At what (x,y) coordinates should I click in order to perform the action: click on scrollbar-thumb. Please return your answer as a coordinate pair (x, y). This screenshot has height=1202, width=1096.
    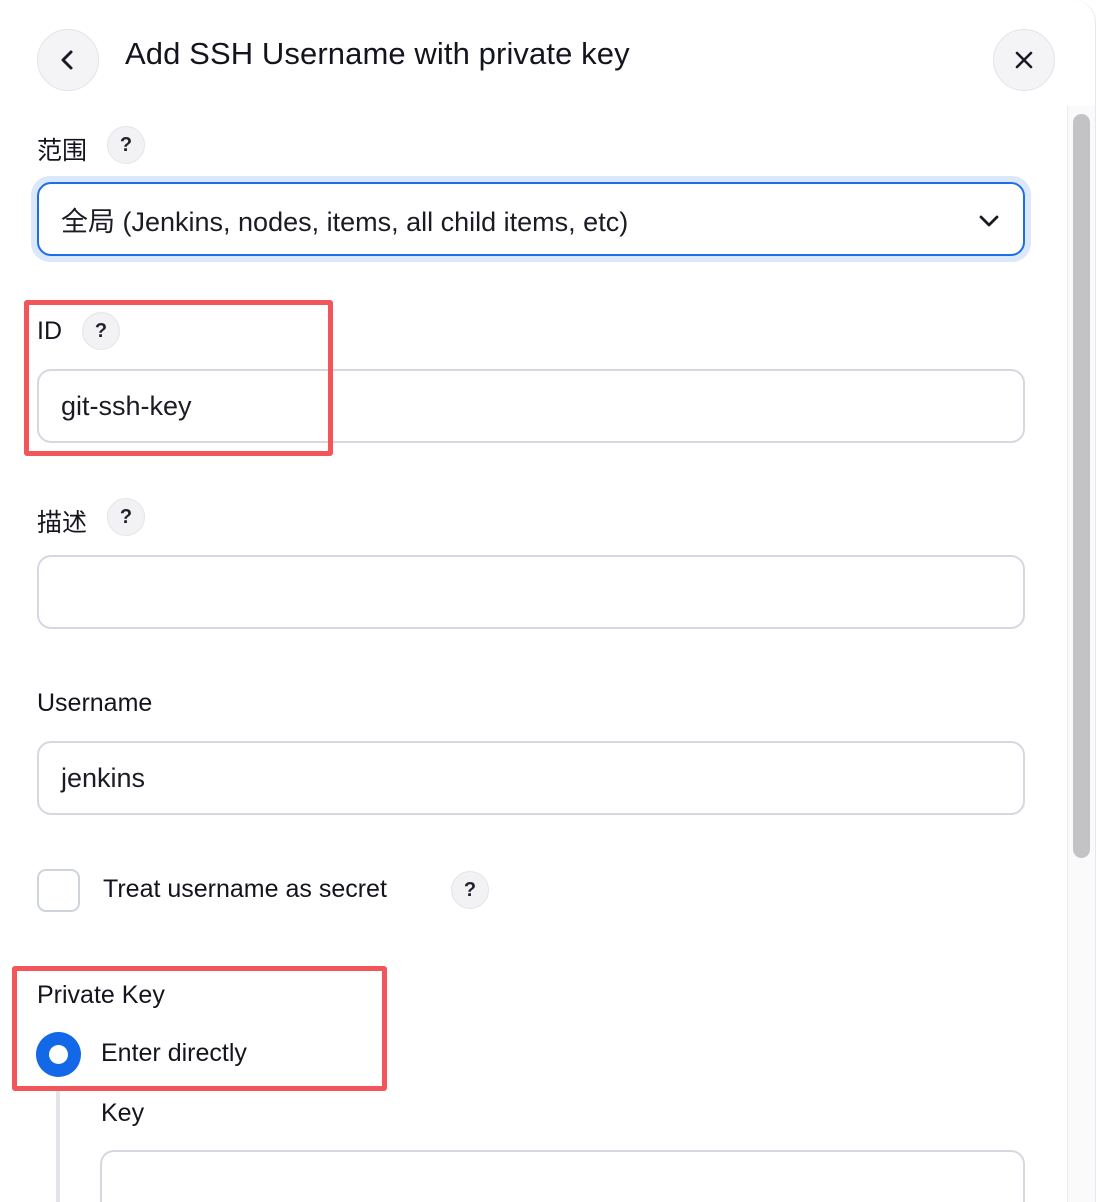
    Looking at the image, I should click on (1081, 486).